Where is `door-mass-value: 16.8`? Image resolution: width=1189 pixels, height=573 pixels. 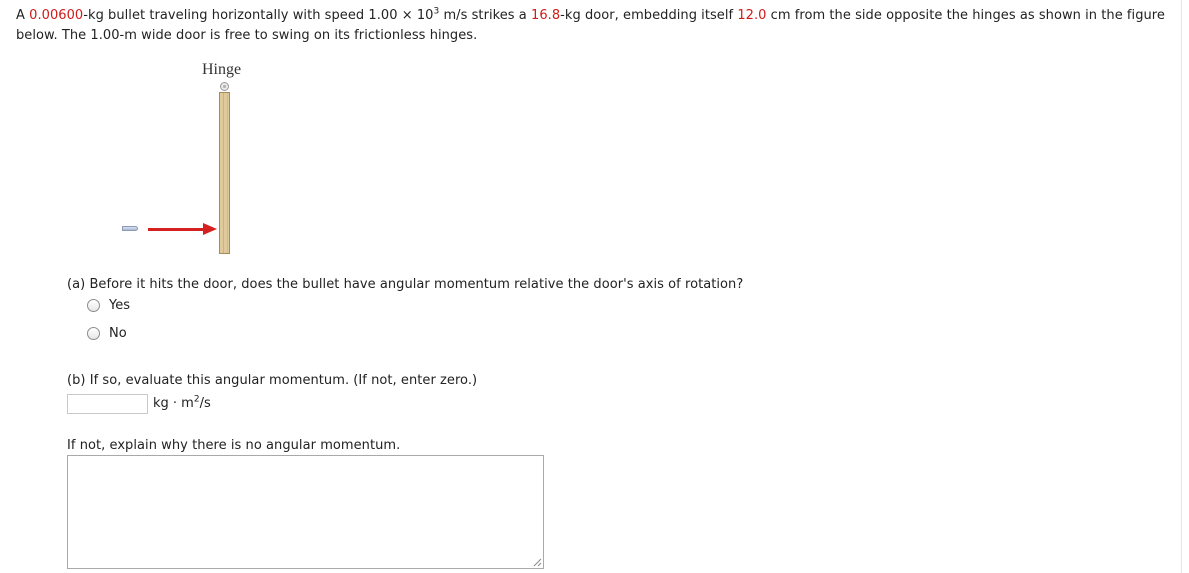 door-mass-value: 16.8 is located at coordinates (546, 15).